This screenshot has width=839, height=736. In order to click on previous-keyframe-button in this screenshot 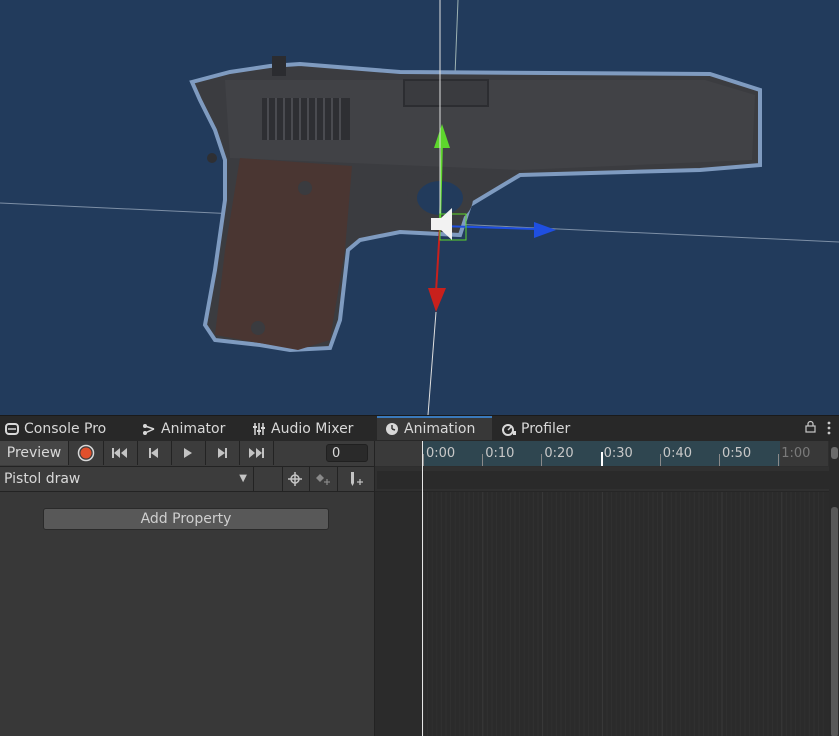, I will do `click(154, 453)`.